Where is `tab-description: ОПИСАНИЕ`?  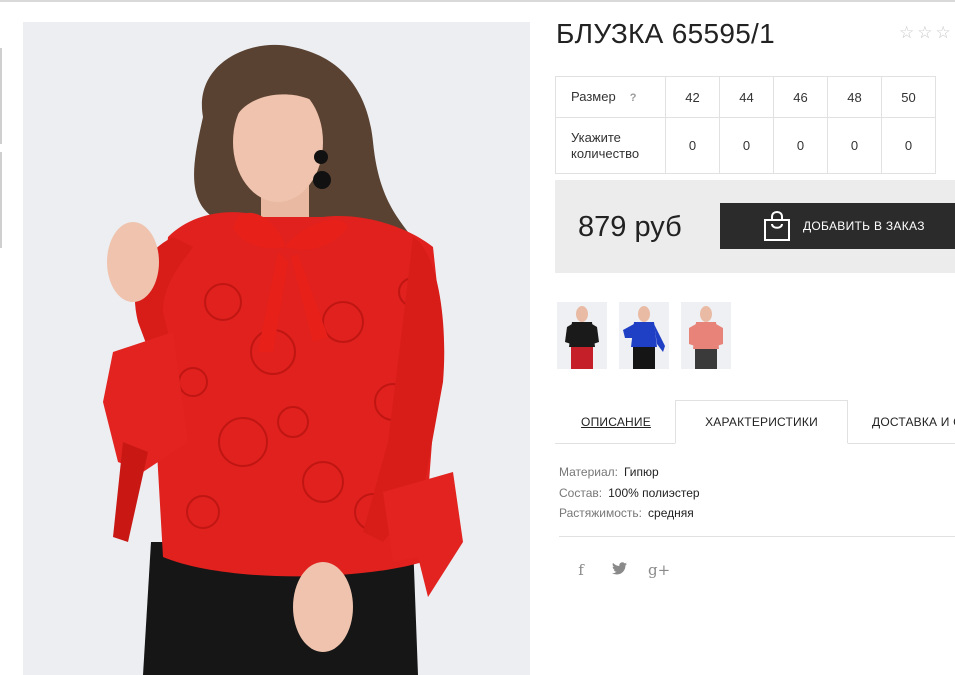
tab-description: ОПИСАНИЕ is located at coordinates (616, 422).